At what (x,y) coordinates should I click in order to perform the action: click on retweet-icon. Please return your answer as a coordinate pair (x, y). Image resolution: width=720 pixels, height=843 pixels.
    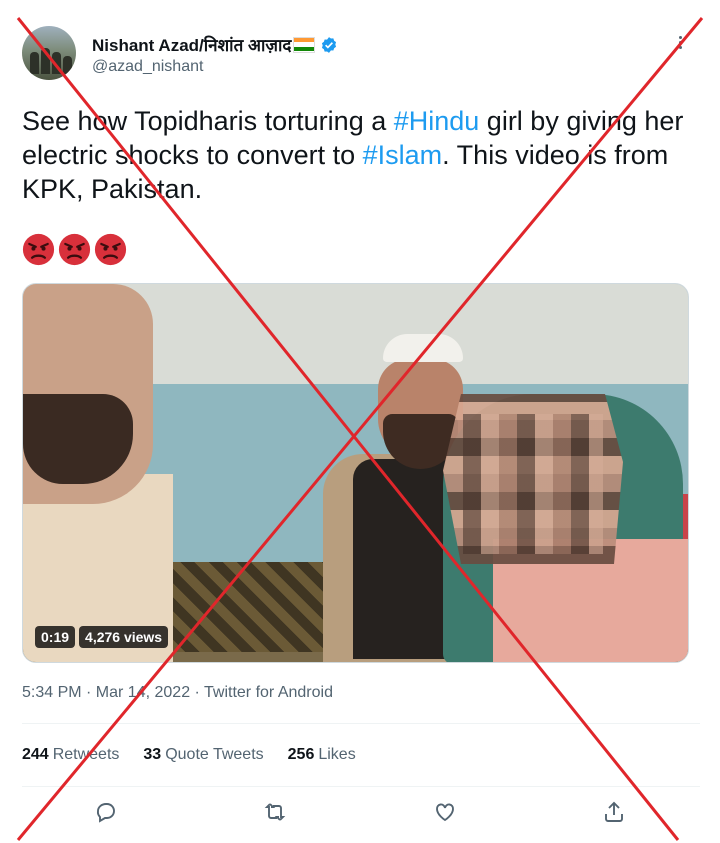
    Looking at the image, I should click on (276, 813).